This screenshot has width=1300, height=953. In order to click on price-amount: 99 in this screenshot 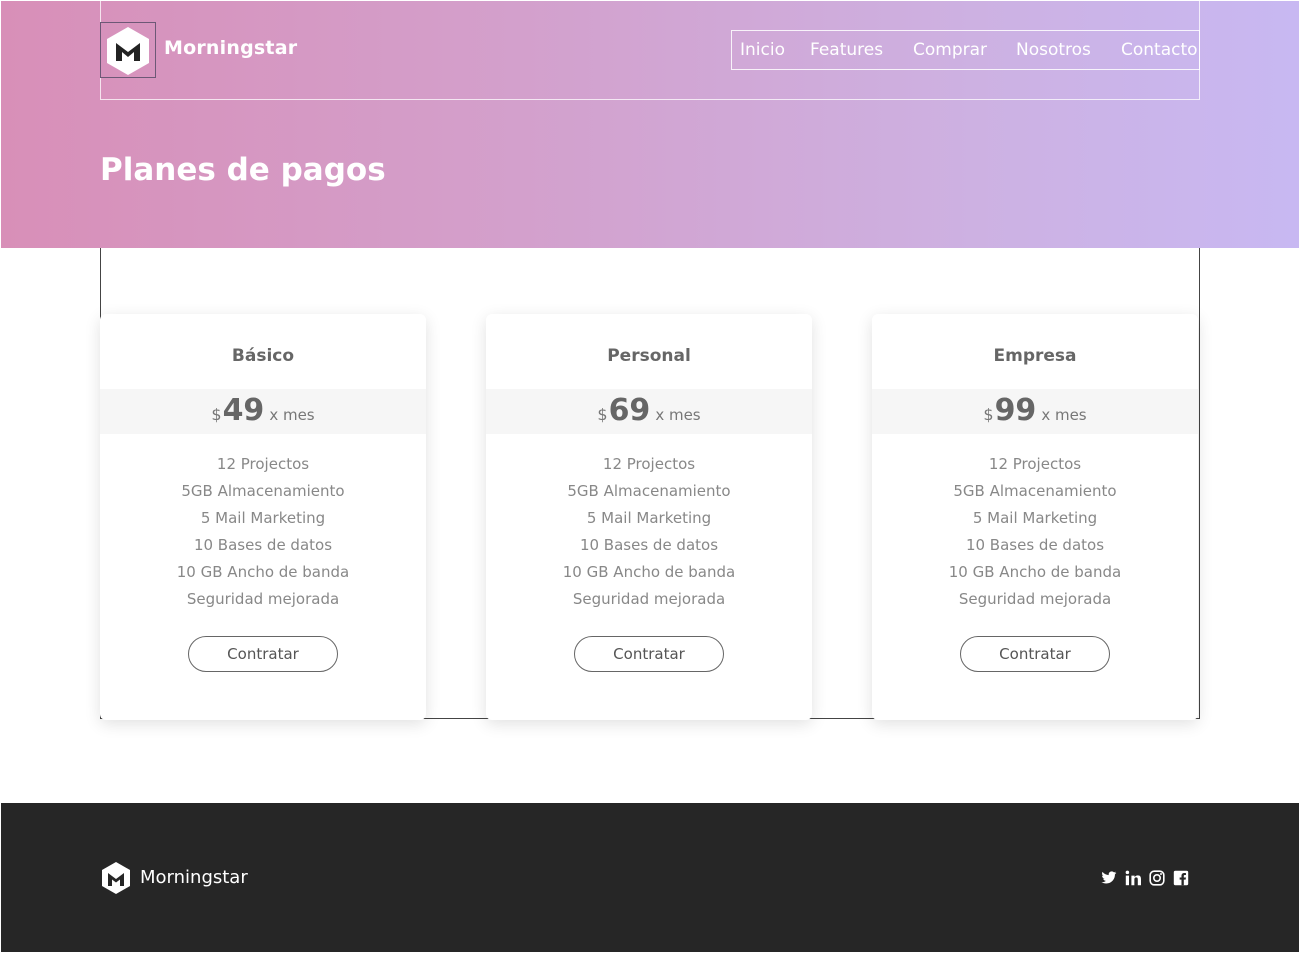, I will do `click(1015, 410)`.